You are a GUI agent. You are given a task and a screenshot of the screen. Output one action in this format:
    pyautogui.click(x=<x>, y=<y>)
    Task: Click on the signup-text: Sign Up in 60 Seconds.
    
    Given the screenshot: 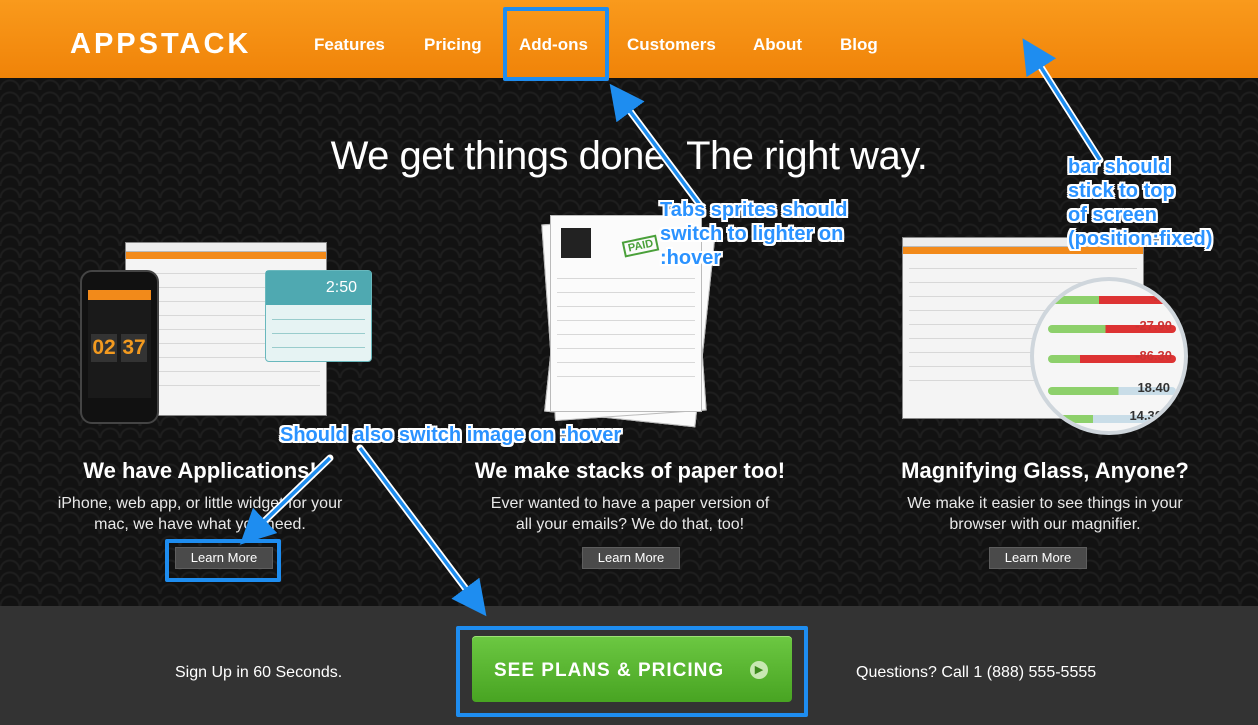 What is the action you would take?
    pyautogui.click(x=259, y=672)
    